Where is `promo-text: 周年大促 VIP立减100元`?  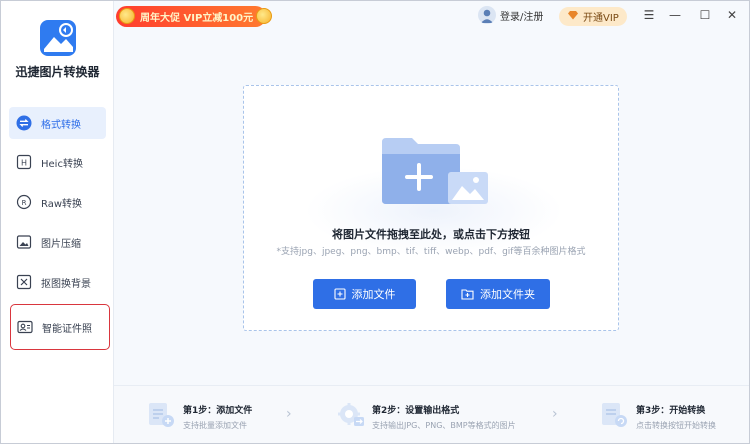
promo-text: 周年大促 VIP立减100元 is located at coordinates (197, 18).